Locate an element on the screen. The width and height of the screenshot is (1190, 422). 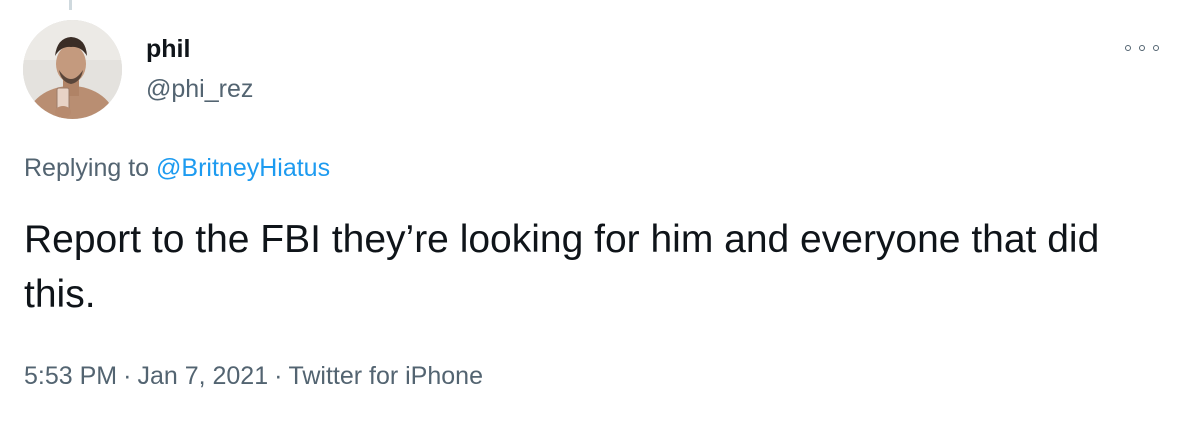
tweet-date-link: Jan 7, 2021 is located at coordinates (202, 376).